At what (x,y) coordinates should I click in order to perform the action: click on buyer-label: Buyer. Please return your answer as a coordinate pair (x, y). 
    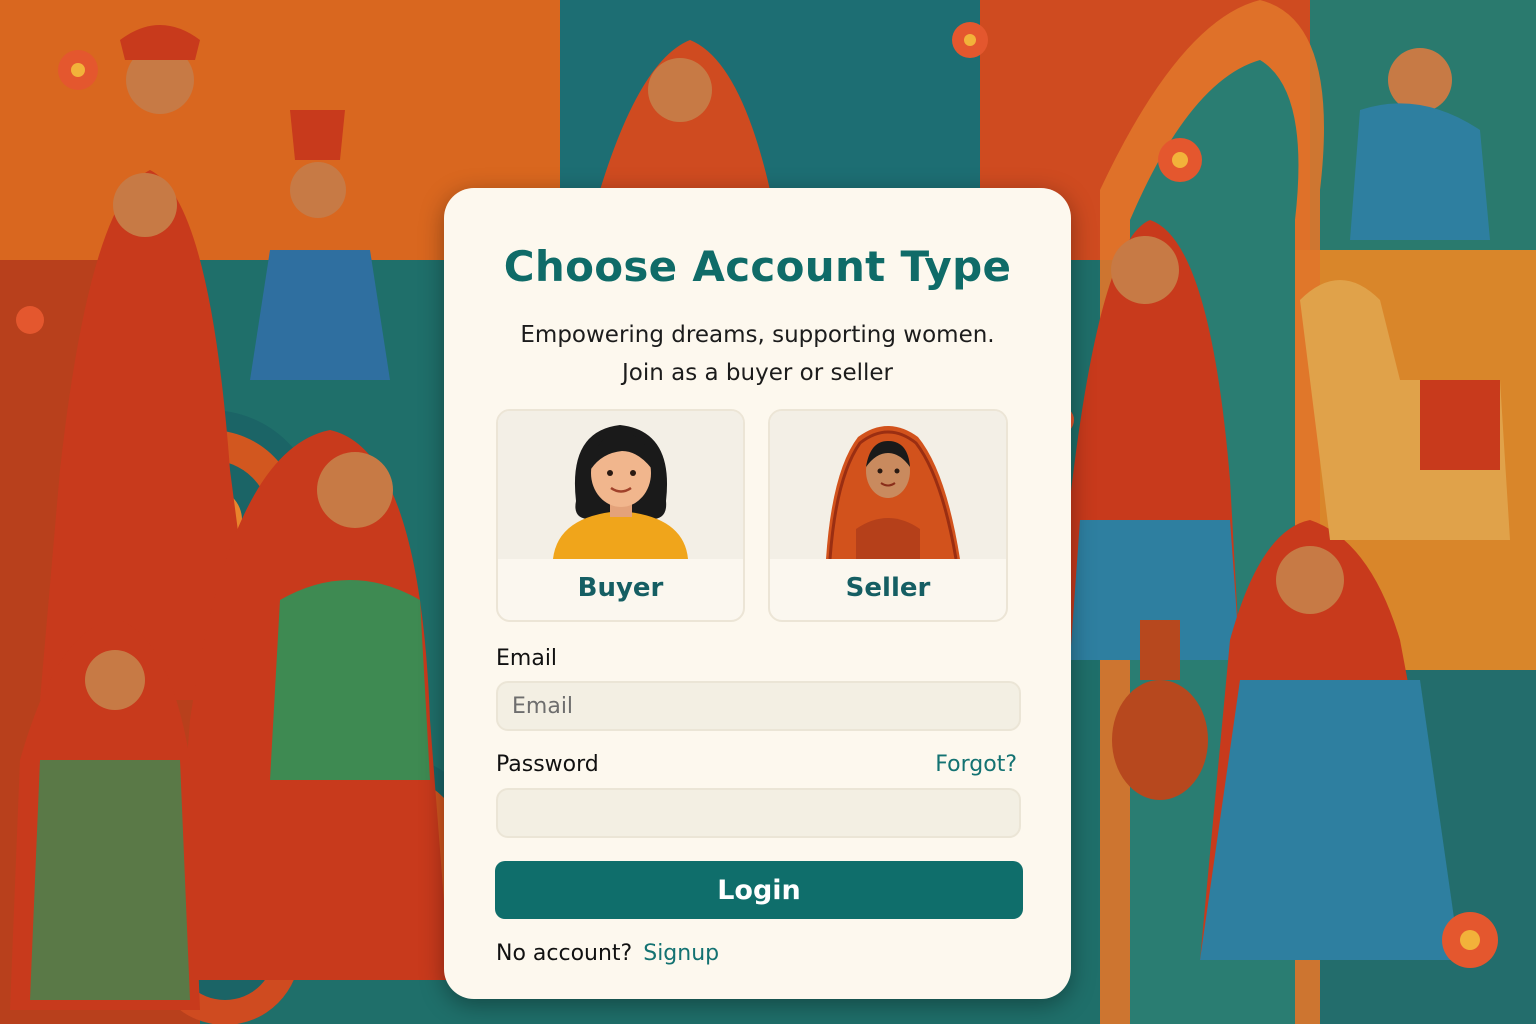
    Looking at the image, I should click on (620, 588).